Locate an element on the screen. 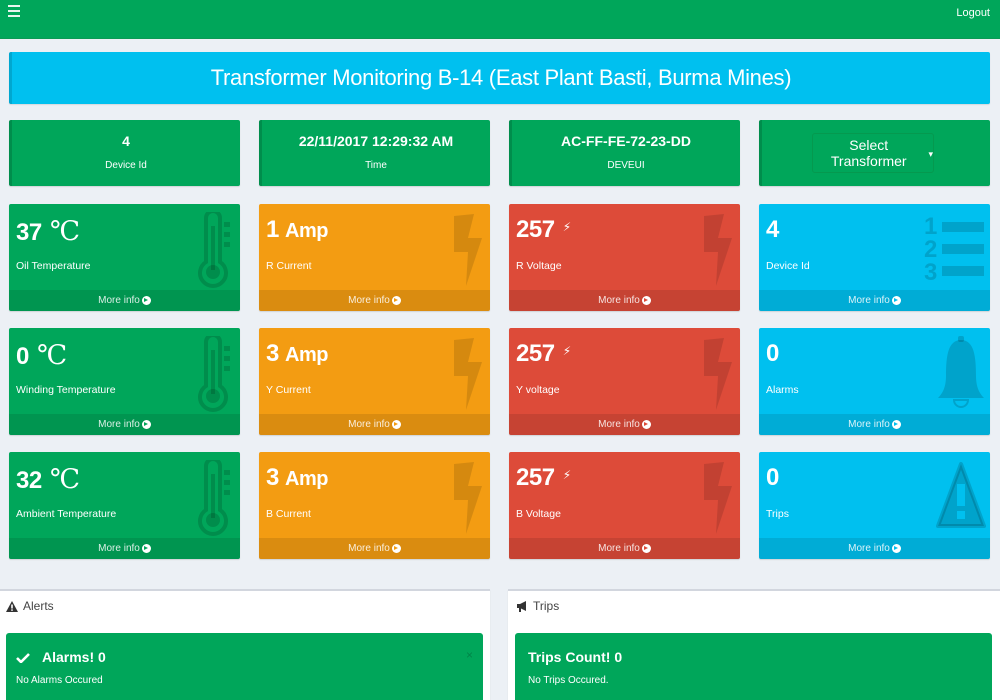 The width and height of the screenshot is (1000, 700). device-id-card: 4 Device Id is located at coordinates (124, 153).